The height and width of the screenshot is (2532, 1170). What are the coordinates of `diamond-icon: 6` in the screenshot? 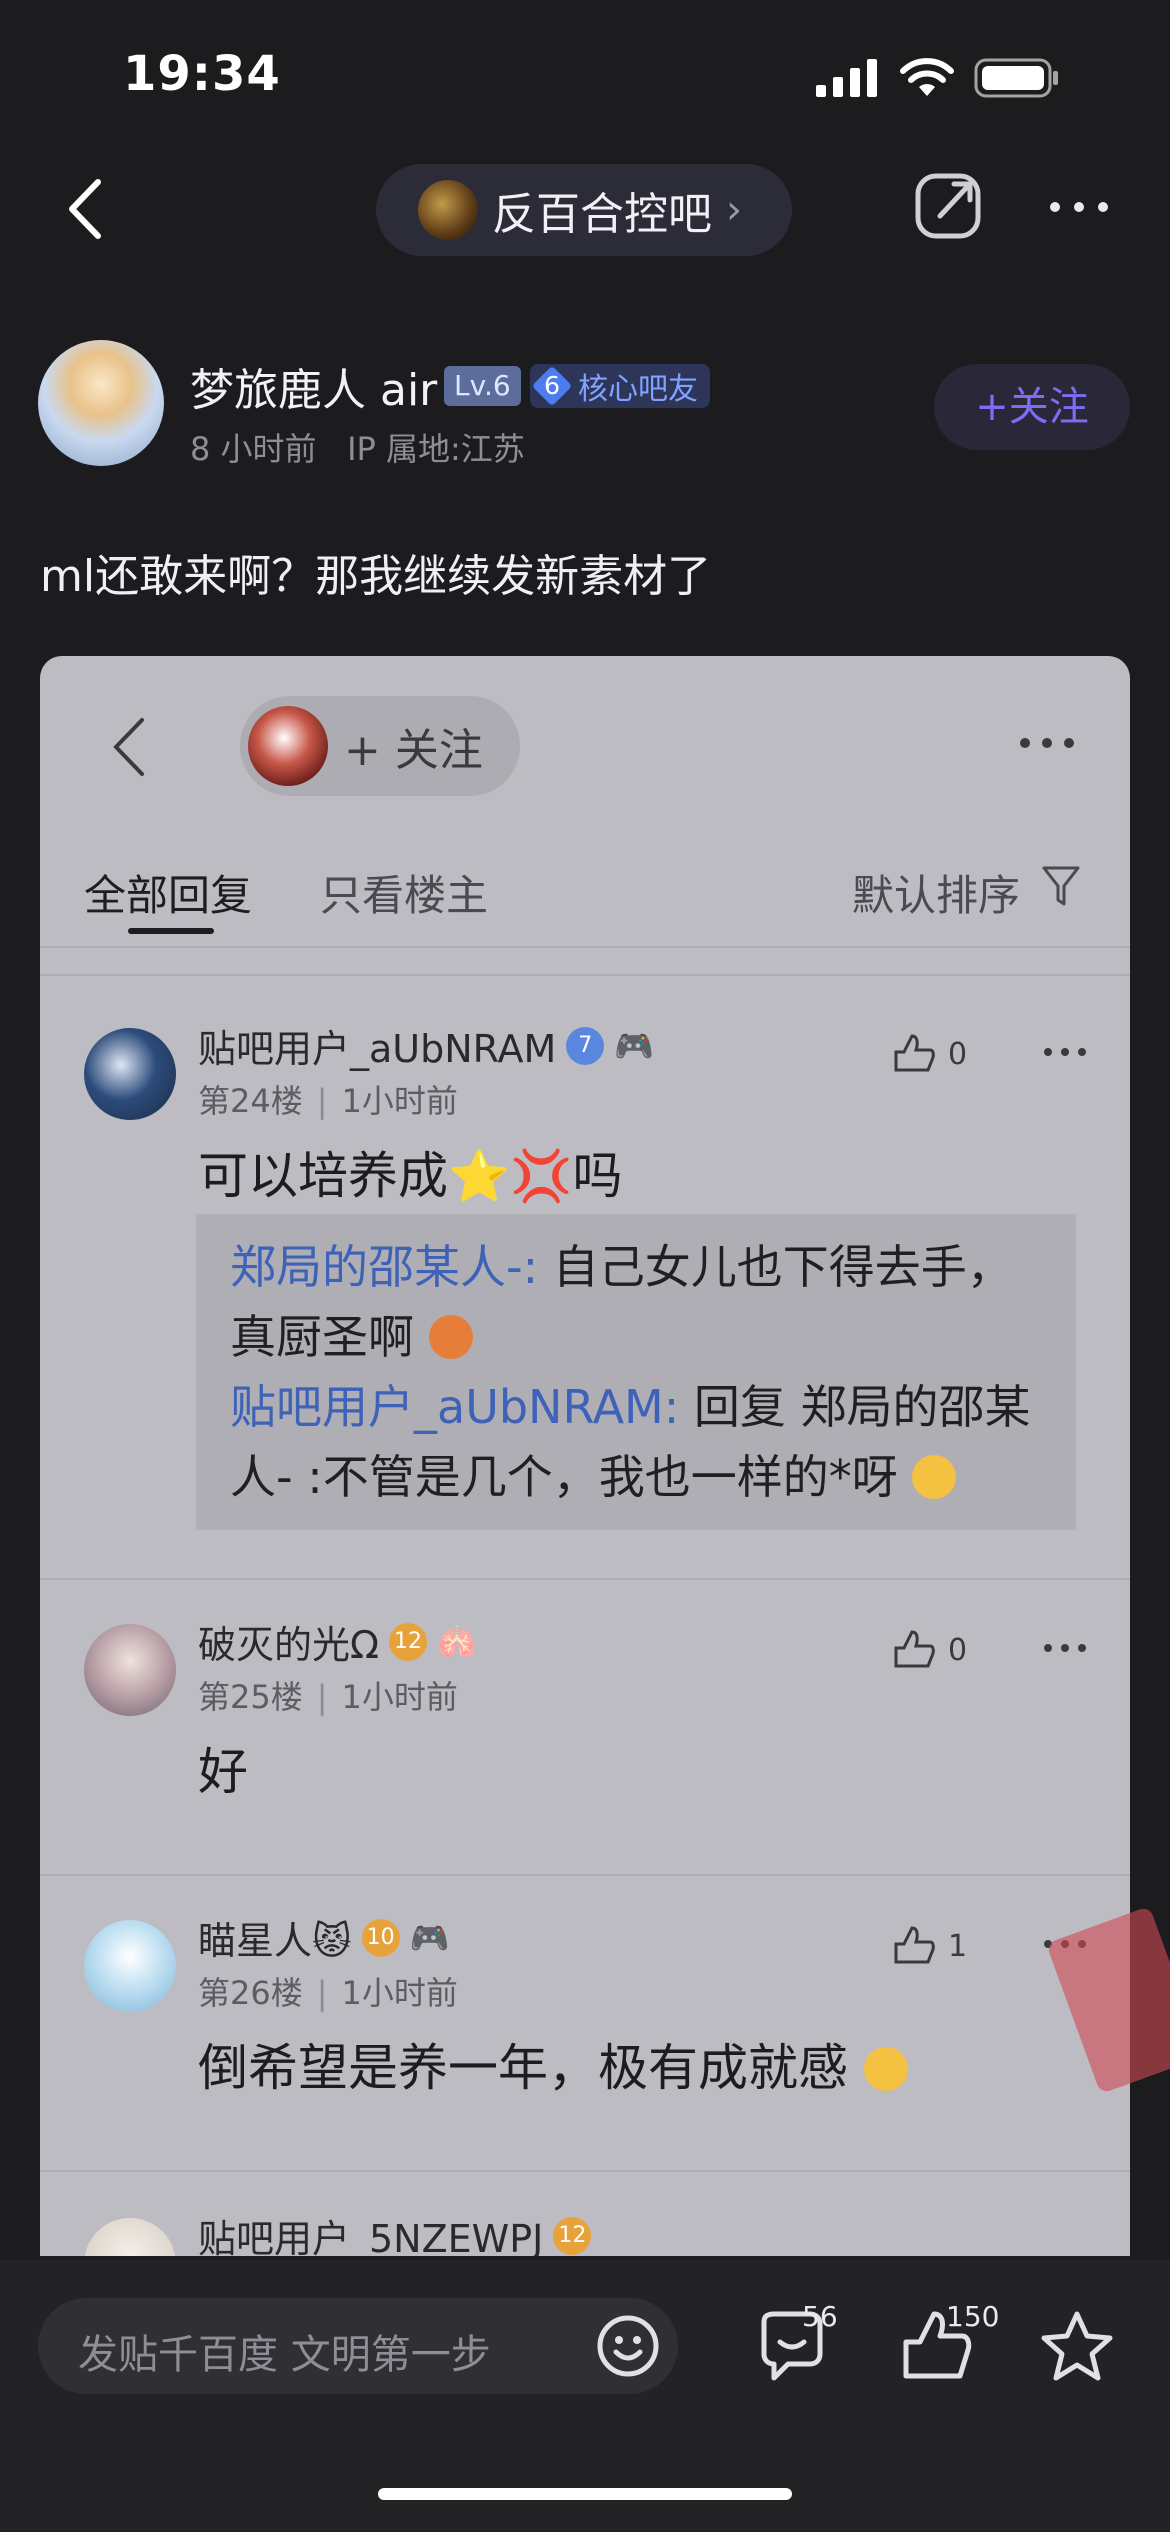 It's located at (552, 386).